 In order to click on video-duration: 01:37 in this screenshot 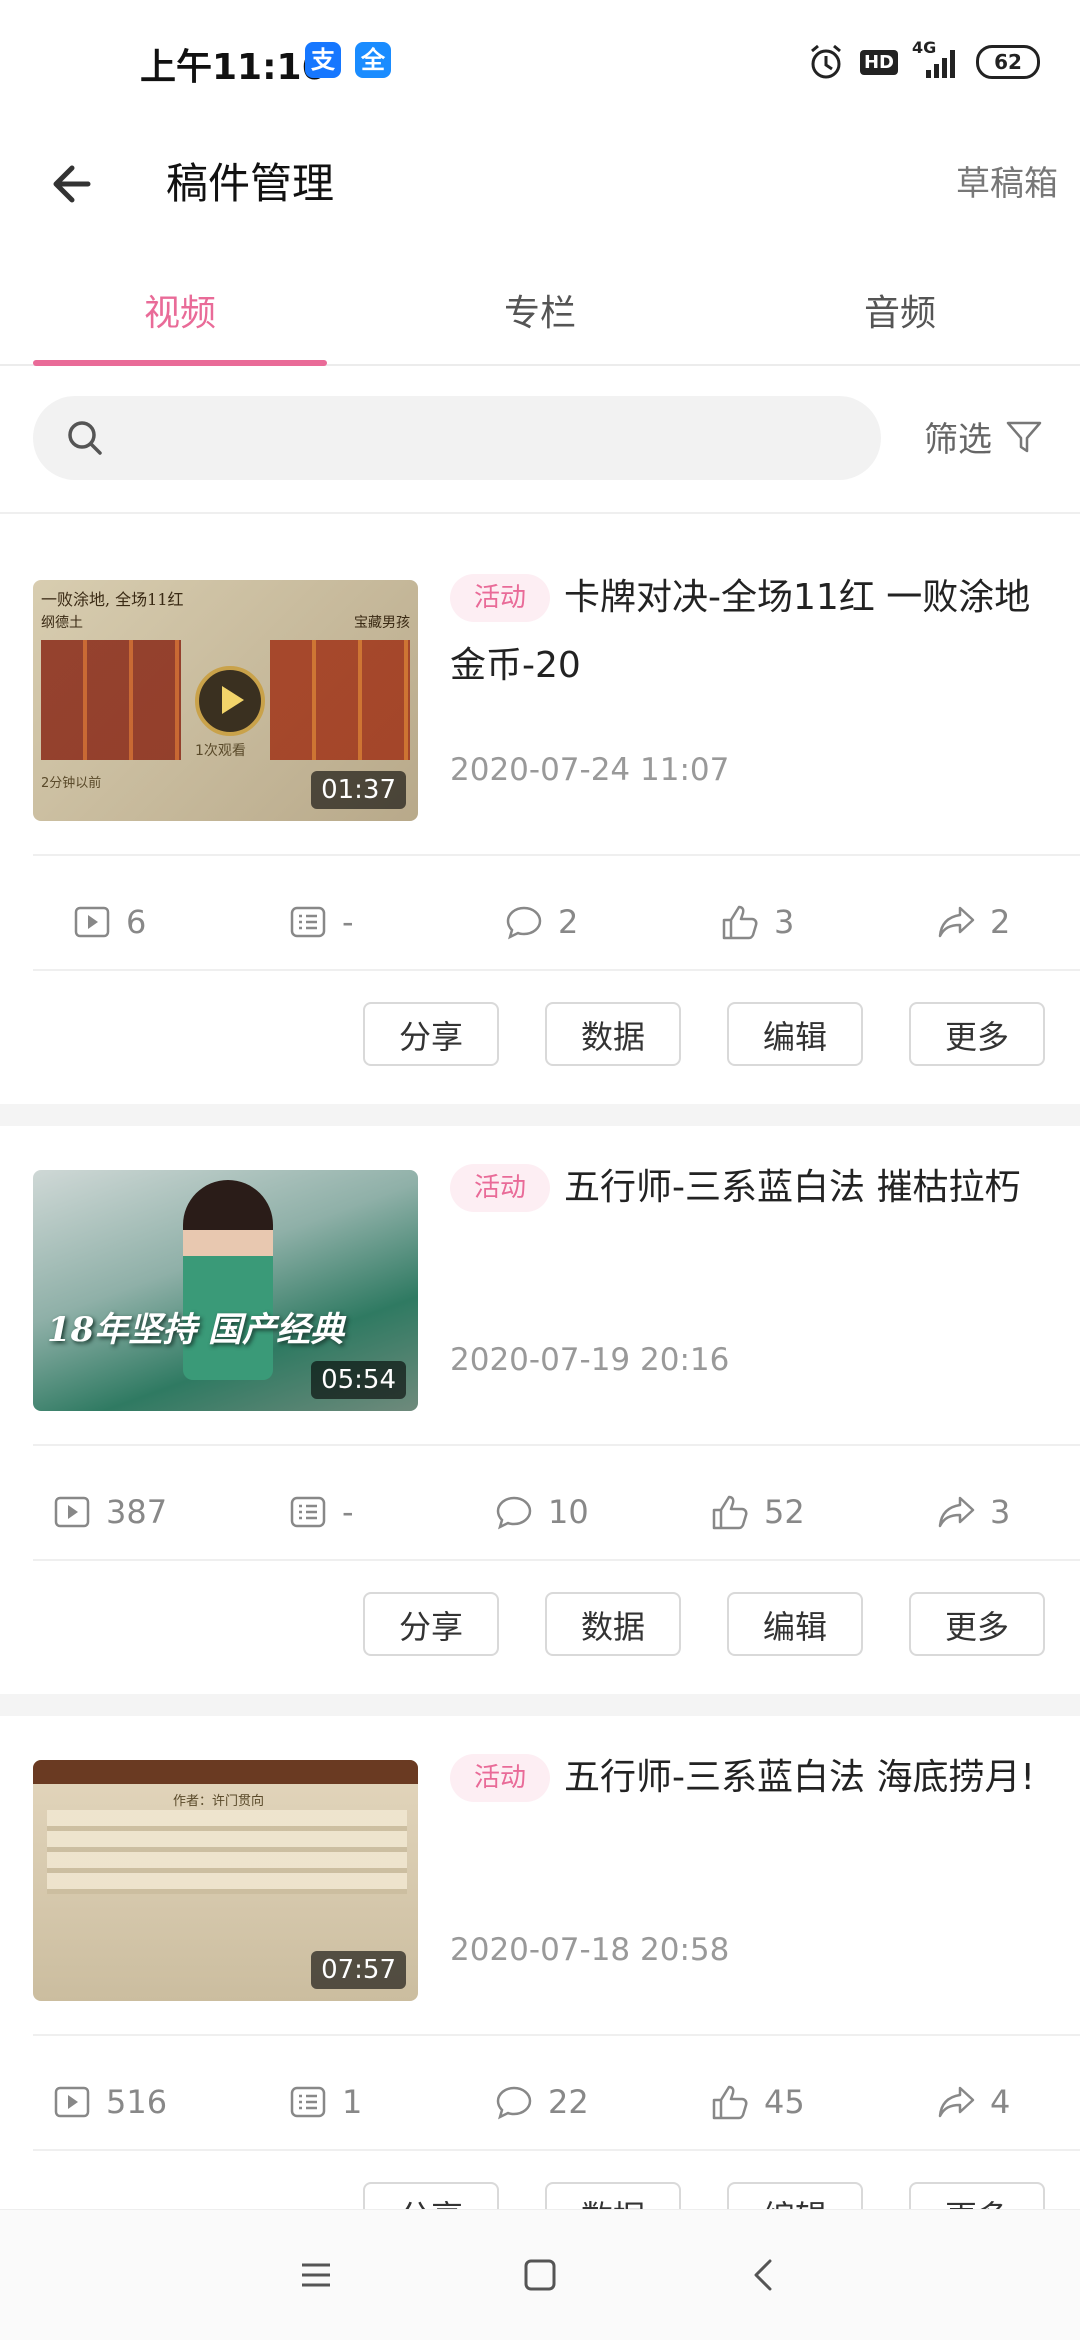, I will do `click(358, 790)`.